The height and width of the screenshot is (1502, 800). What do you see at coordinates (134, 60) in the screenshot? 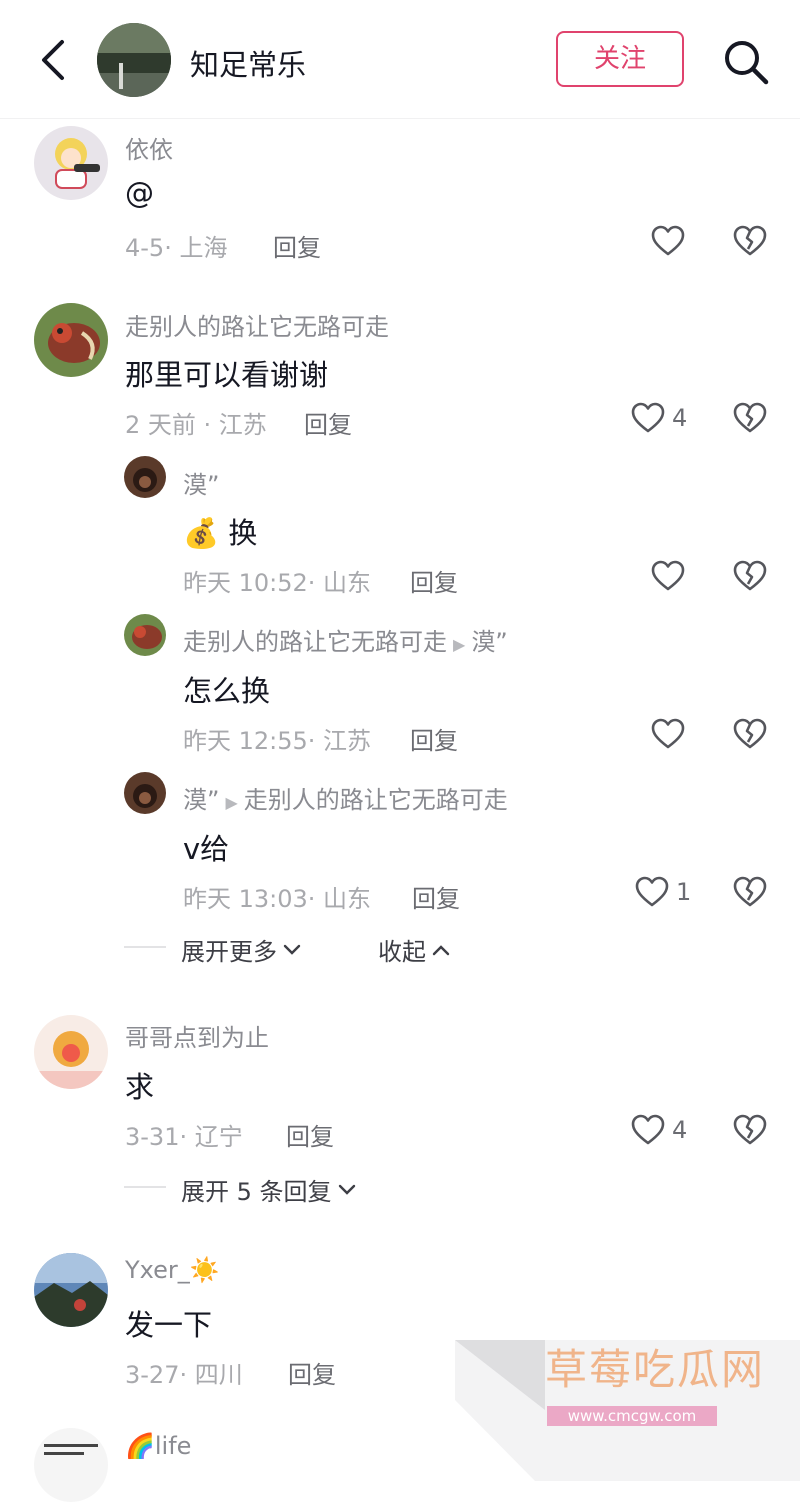
I see `profile-avatar` at bounding box center [134, 60].